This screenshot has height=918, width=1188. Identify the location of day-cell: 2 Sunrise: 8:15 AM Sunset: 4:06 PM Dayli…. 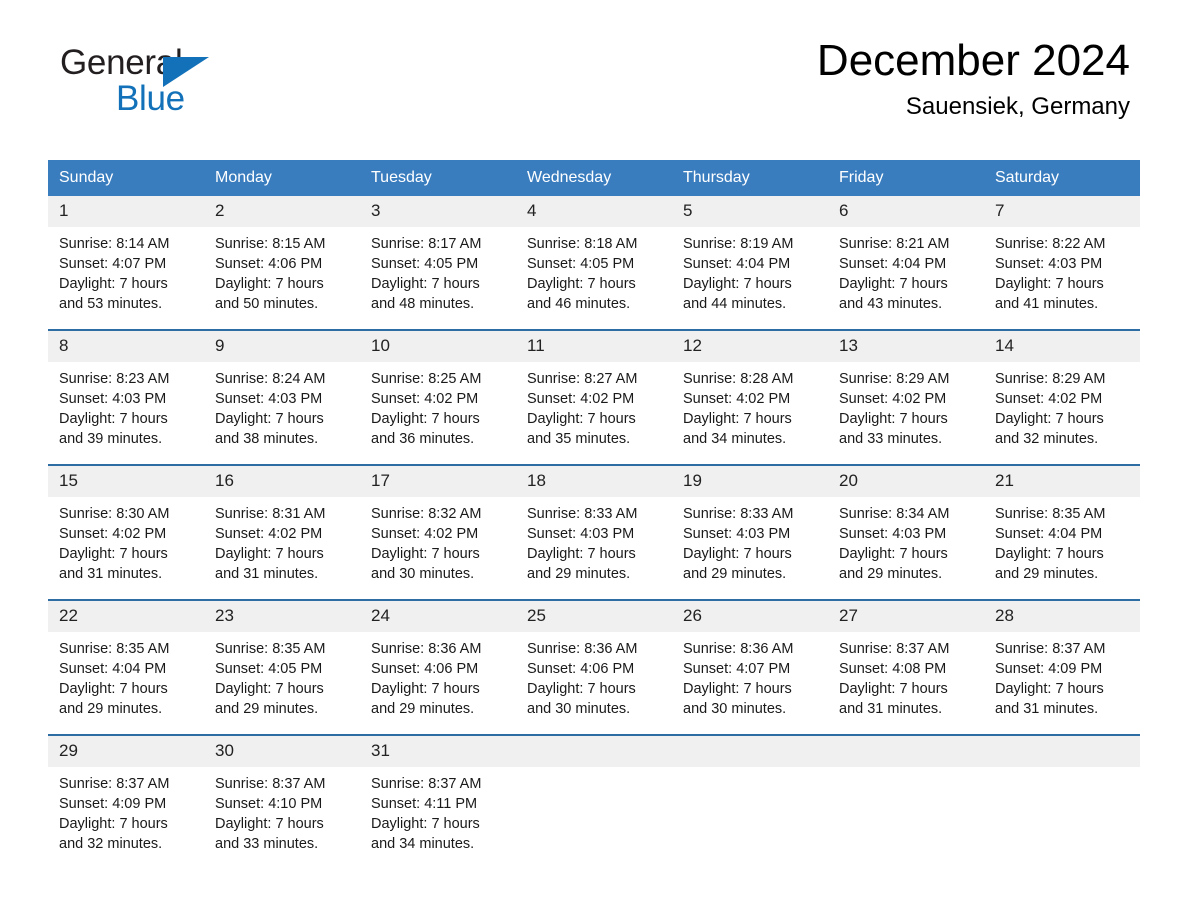
(282, 263).